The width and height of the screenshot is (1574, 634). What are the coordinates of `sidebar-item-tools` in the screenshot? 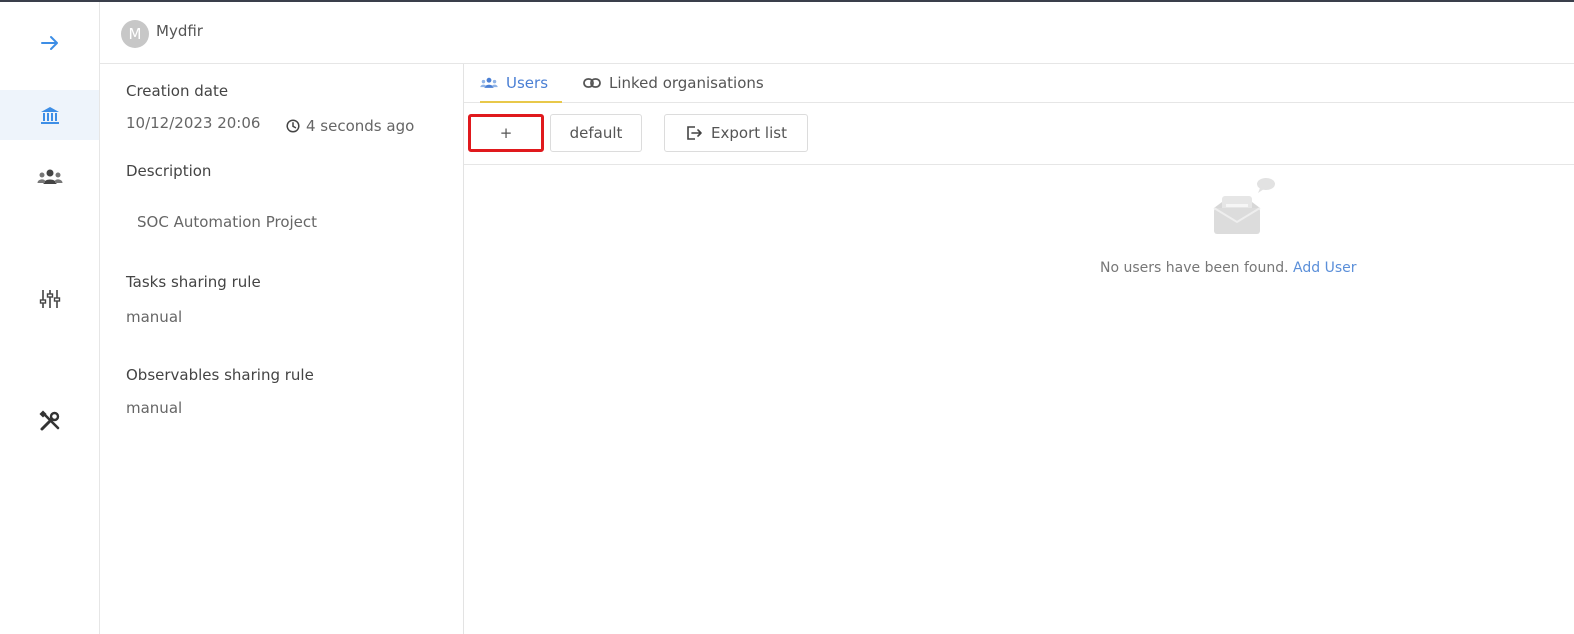 It's located at (49, 421).